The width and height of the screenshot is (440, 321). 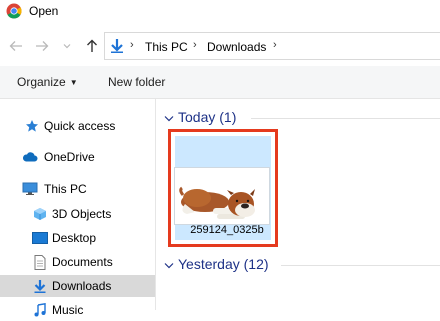 I want to click on file-tile-selection: 259124_0325b, so click(x=222, y=188).